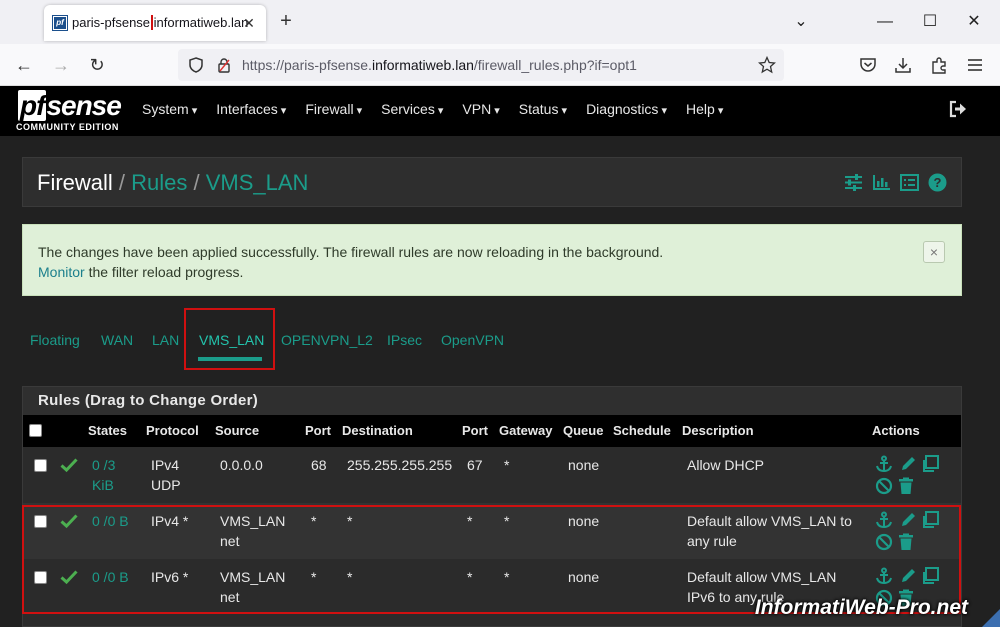  I want to click on tab-openvpn-l2: OPENVPN_L2, so click(327, 340).